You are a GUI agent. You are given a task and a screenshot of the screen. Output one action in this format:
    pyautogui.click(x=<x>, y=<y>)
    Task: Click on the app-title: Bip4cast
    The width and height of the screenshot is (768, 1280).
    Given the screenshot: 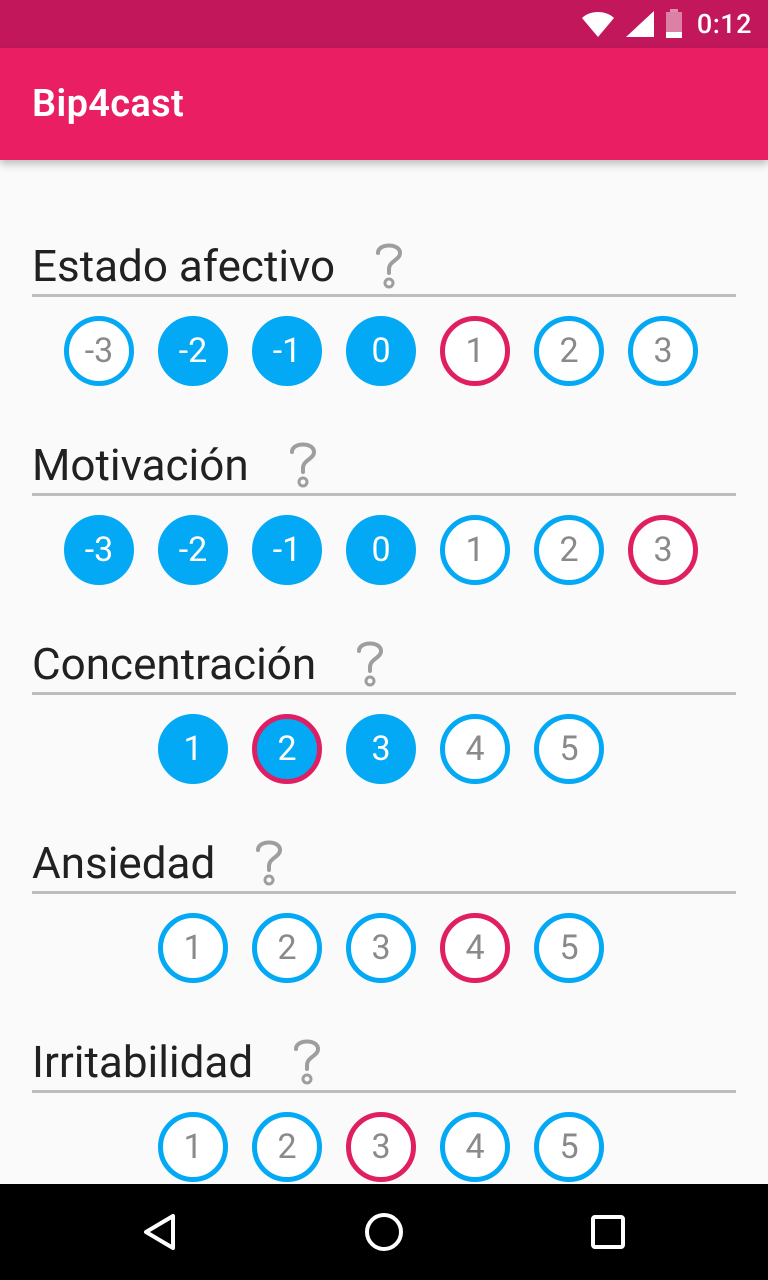 What is the action you would take?
    pyautogui.click(x=108, y=104)
    